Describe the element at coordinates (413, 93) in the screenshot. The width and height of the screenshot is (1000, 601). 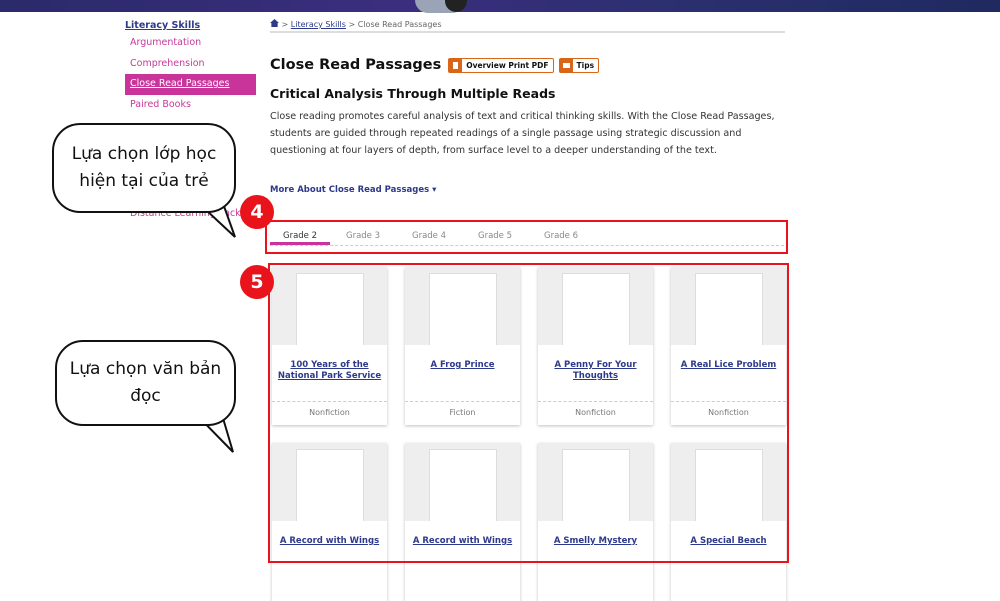
I see `page-subtitle: Critical Analysis Through Multiple Reads` at that location.